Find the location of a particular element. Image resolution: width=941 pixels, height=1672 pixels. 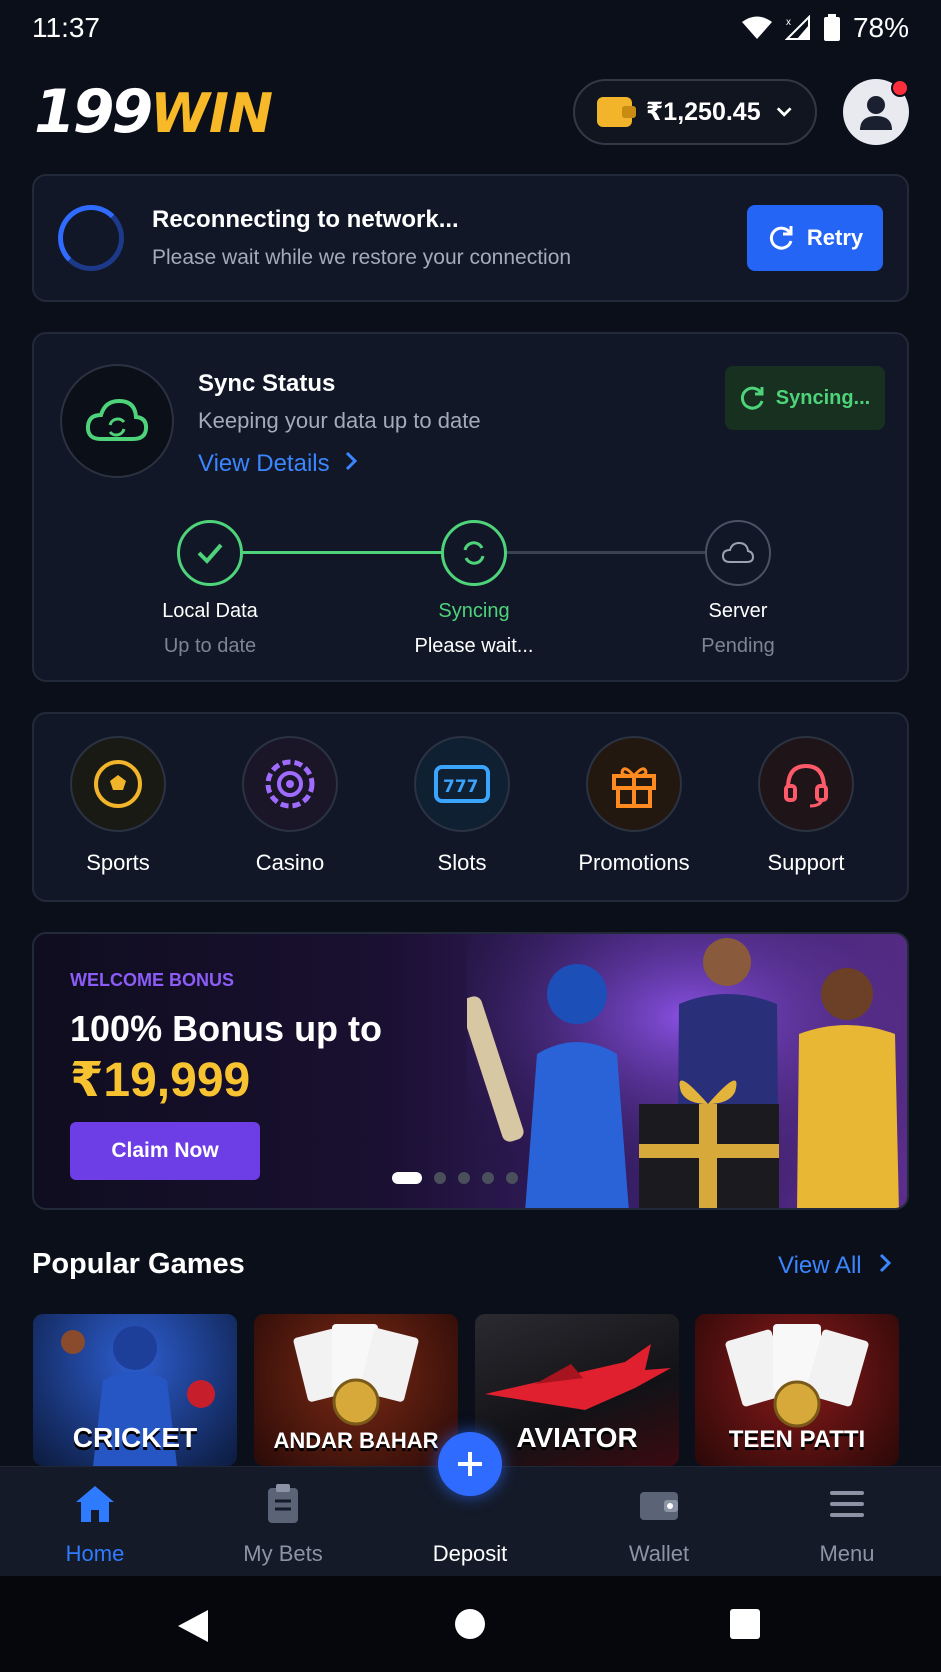

nav-wallet: Wallet is located at coordinates (659, 1524).